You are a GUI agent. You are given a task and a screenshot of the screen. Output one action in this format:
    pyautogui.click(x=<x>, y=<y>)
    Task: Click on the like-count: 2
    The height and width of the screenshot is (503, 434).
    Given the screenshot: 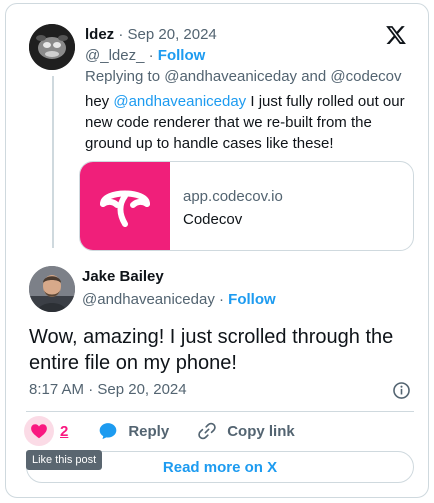 What is the action you would take?
    pyautogui.click(x=64, y=431)
    